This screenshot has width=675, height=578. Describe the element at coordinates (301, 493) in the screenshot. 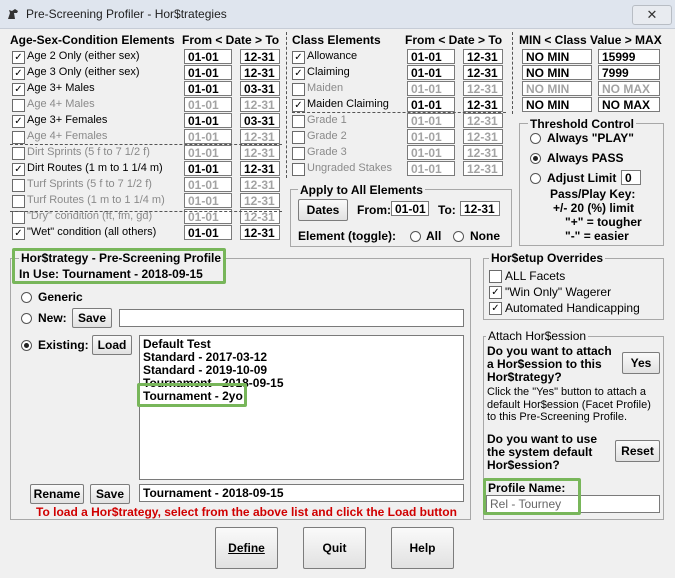

I see `profile-name-field: Tournament - 2018-09-15` at that location.